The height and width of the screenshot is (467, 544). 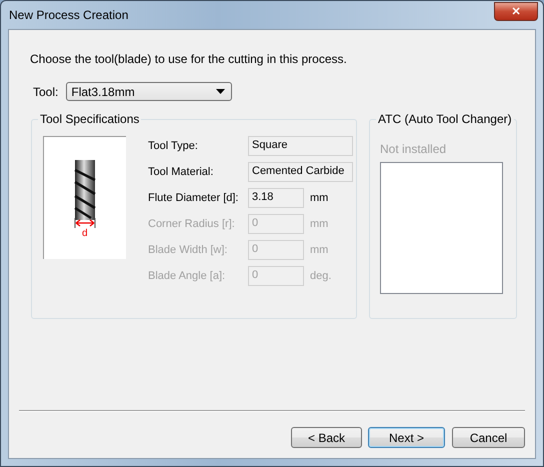 I want to click on group-title: Tool Specifications, so click(x=90, y=119).